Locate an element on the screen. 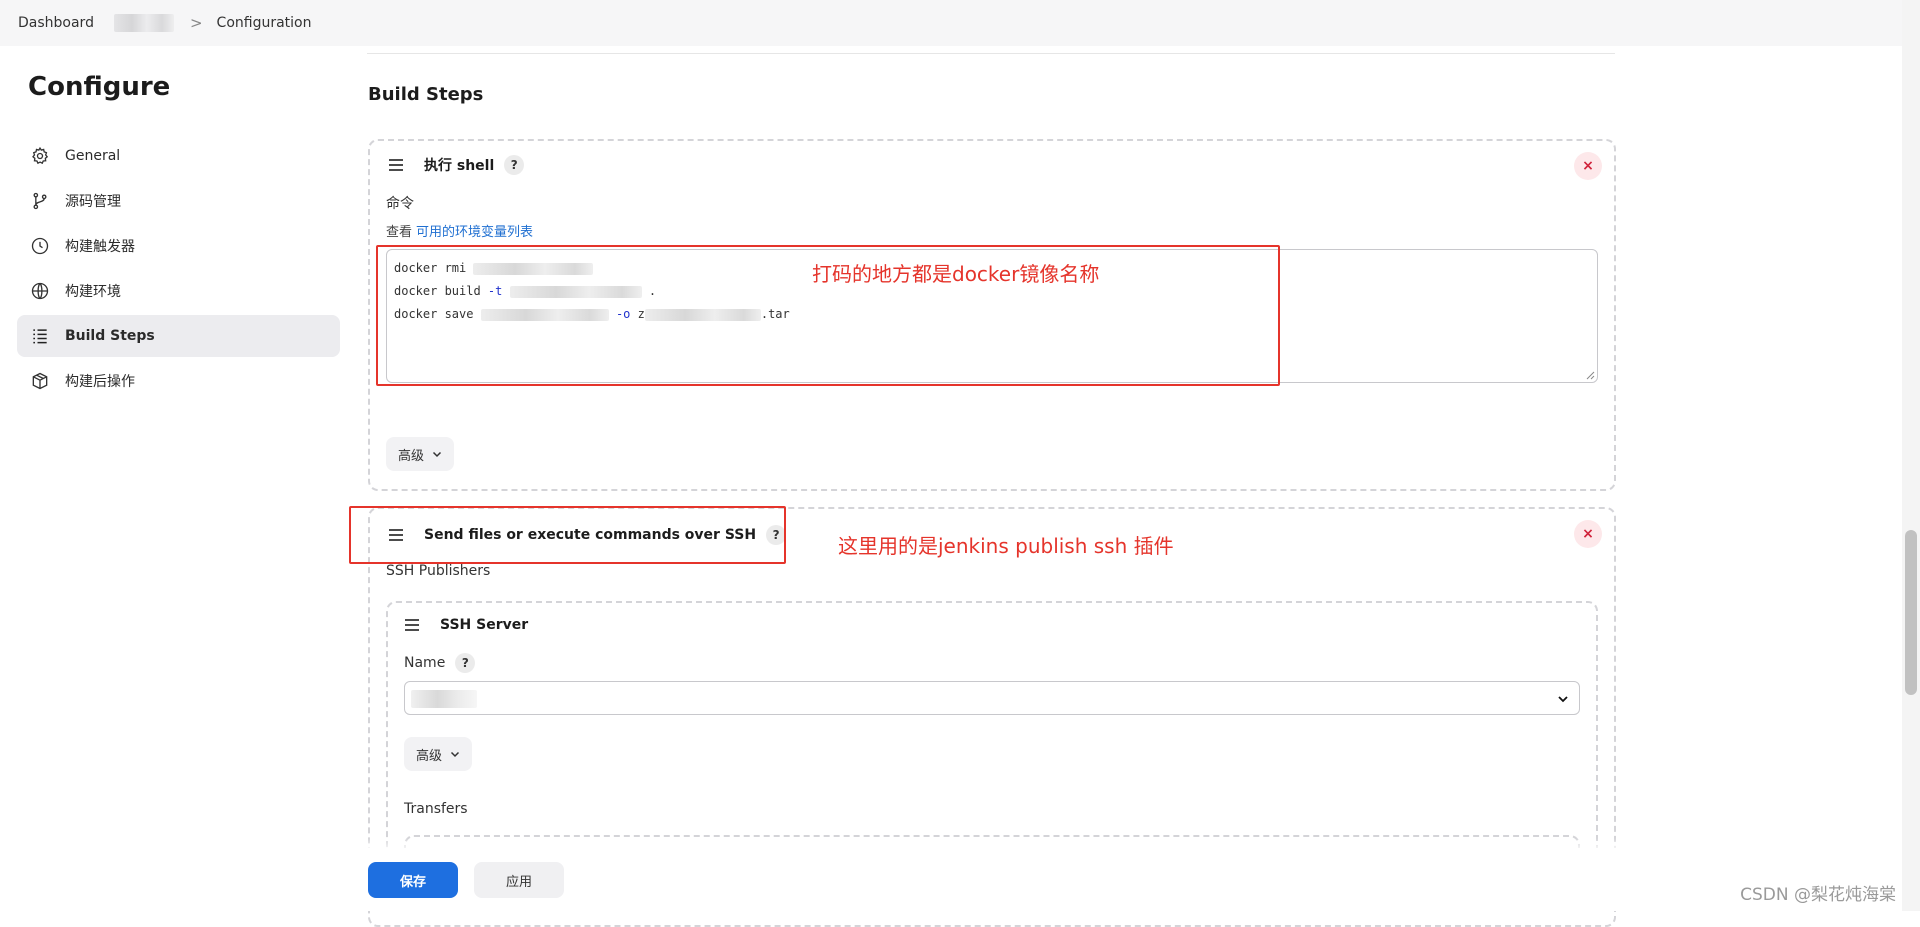 The width and height of the screenshot is (1920, 927). redacted-server-name is located at coordinates (444, 699).